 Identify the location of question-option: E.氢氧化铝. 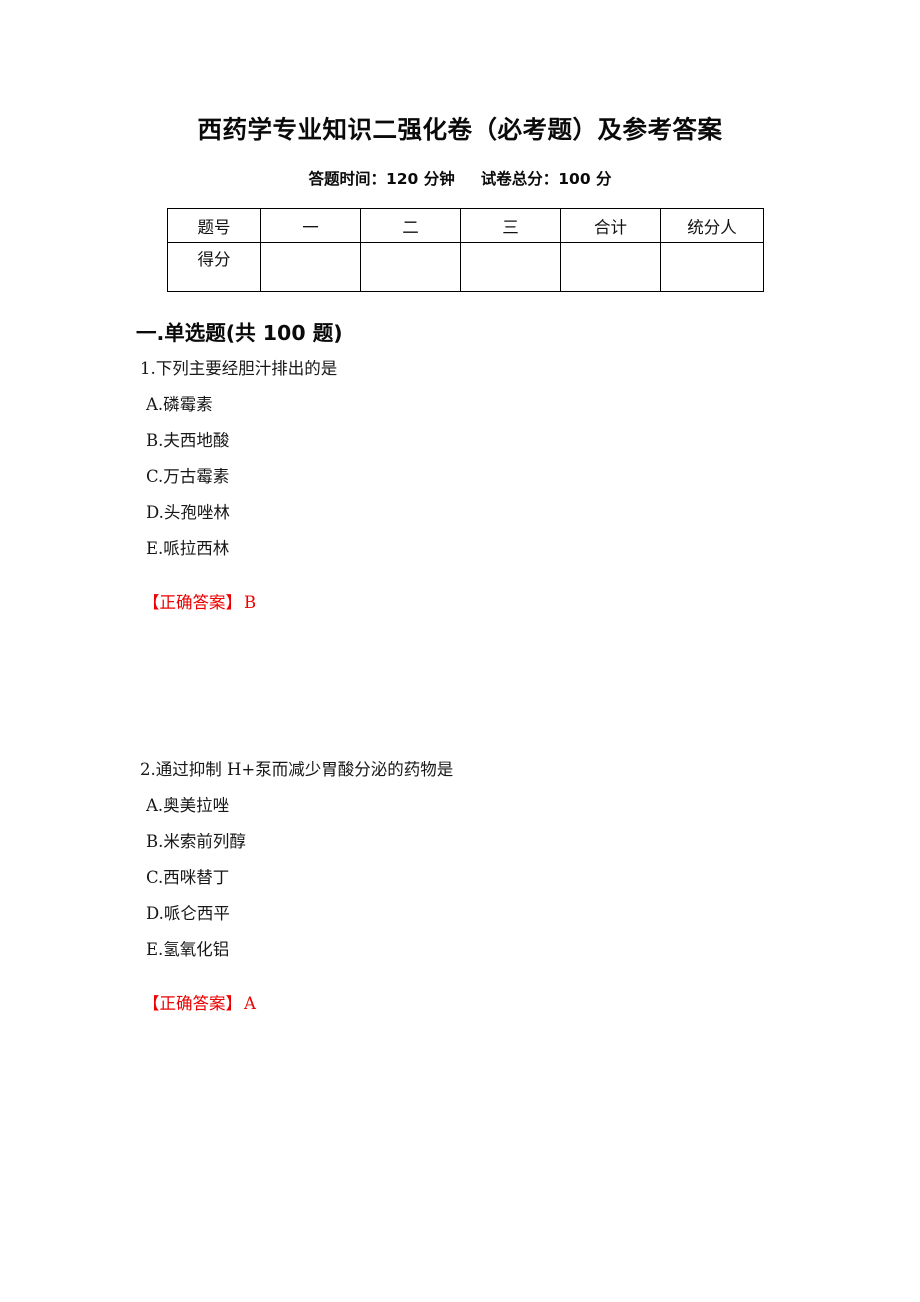
(460, 959).